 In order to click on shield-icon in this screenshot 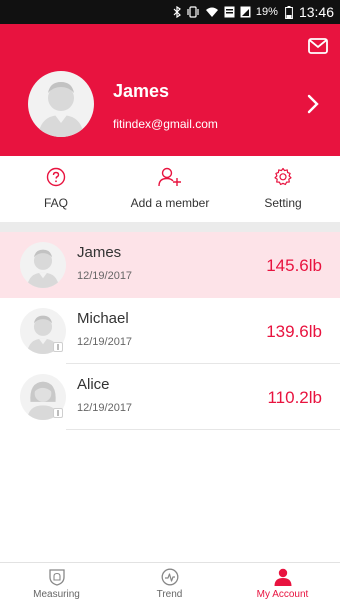, I will do `click(56, 577)`.